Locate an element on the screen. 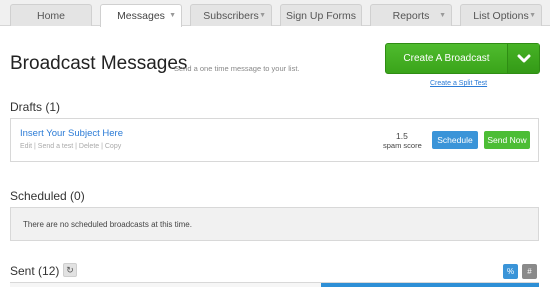 This screenshot has height=287, width=550. tab-reports: Reports ▼ is located at coordinates (411, 15).